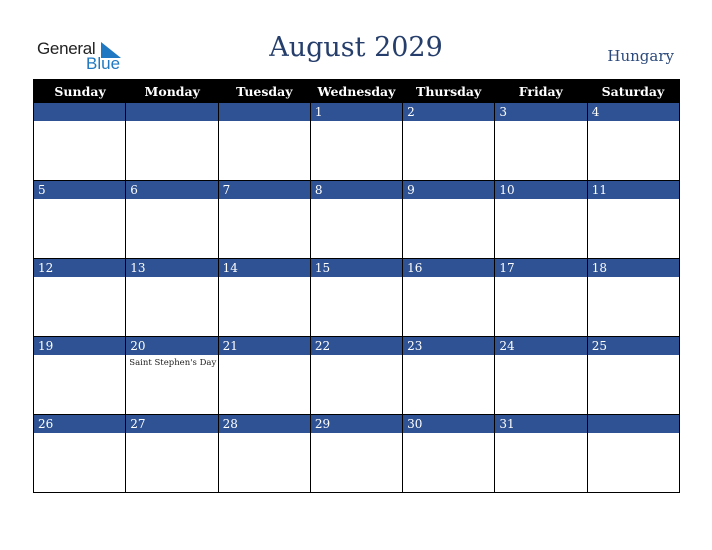 The height and width of the screenshot is (550, 712). I want to click on day-cell: 24, so click(540, 375).